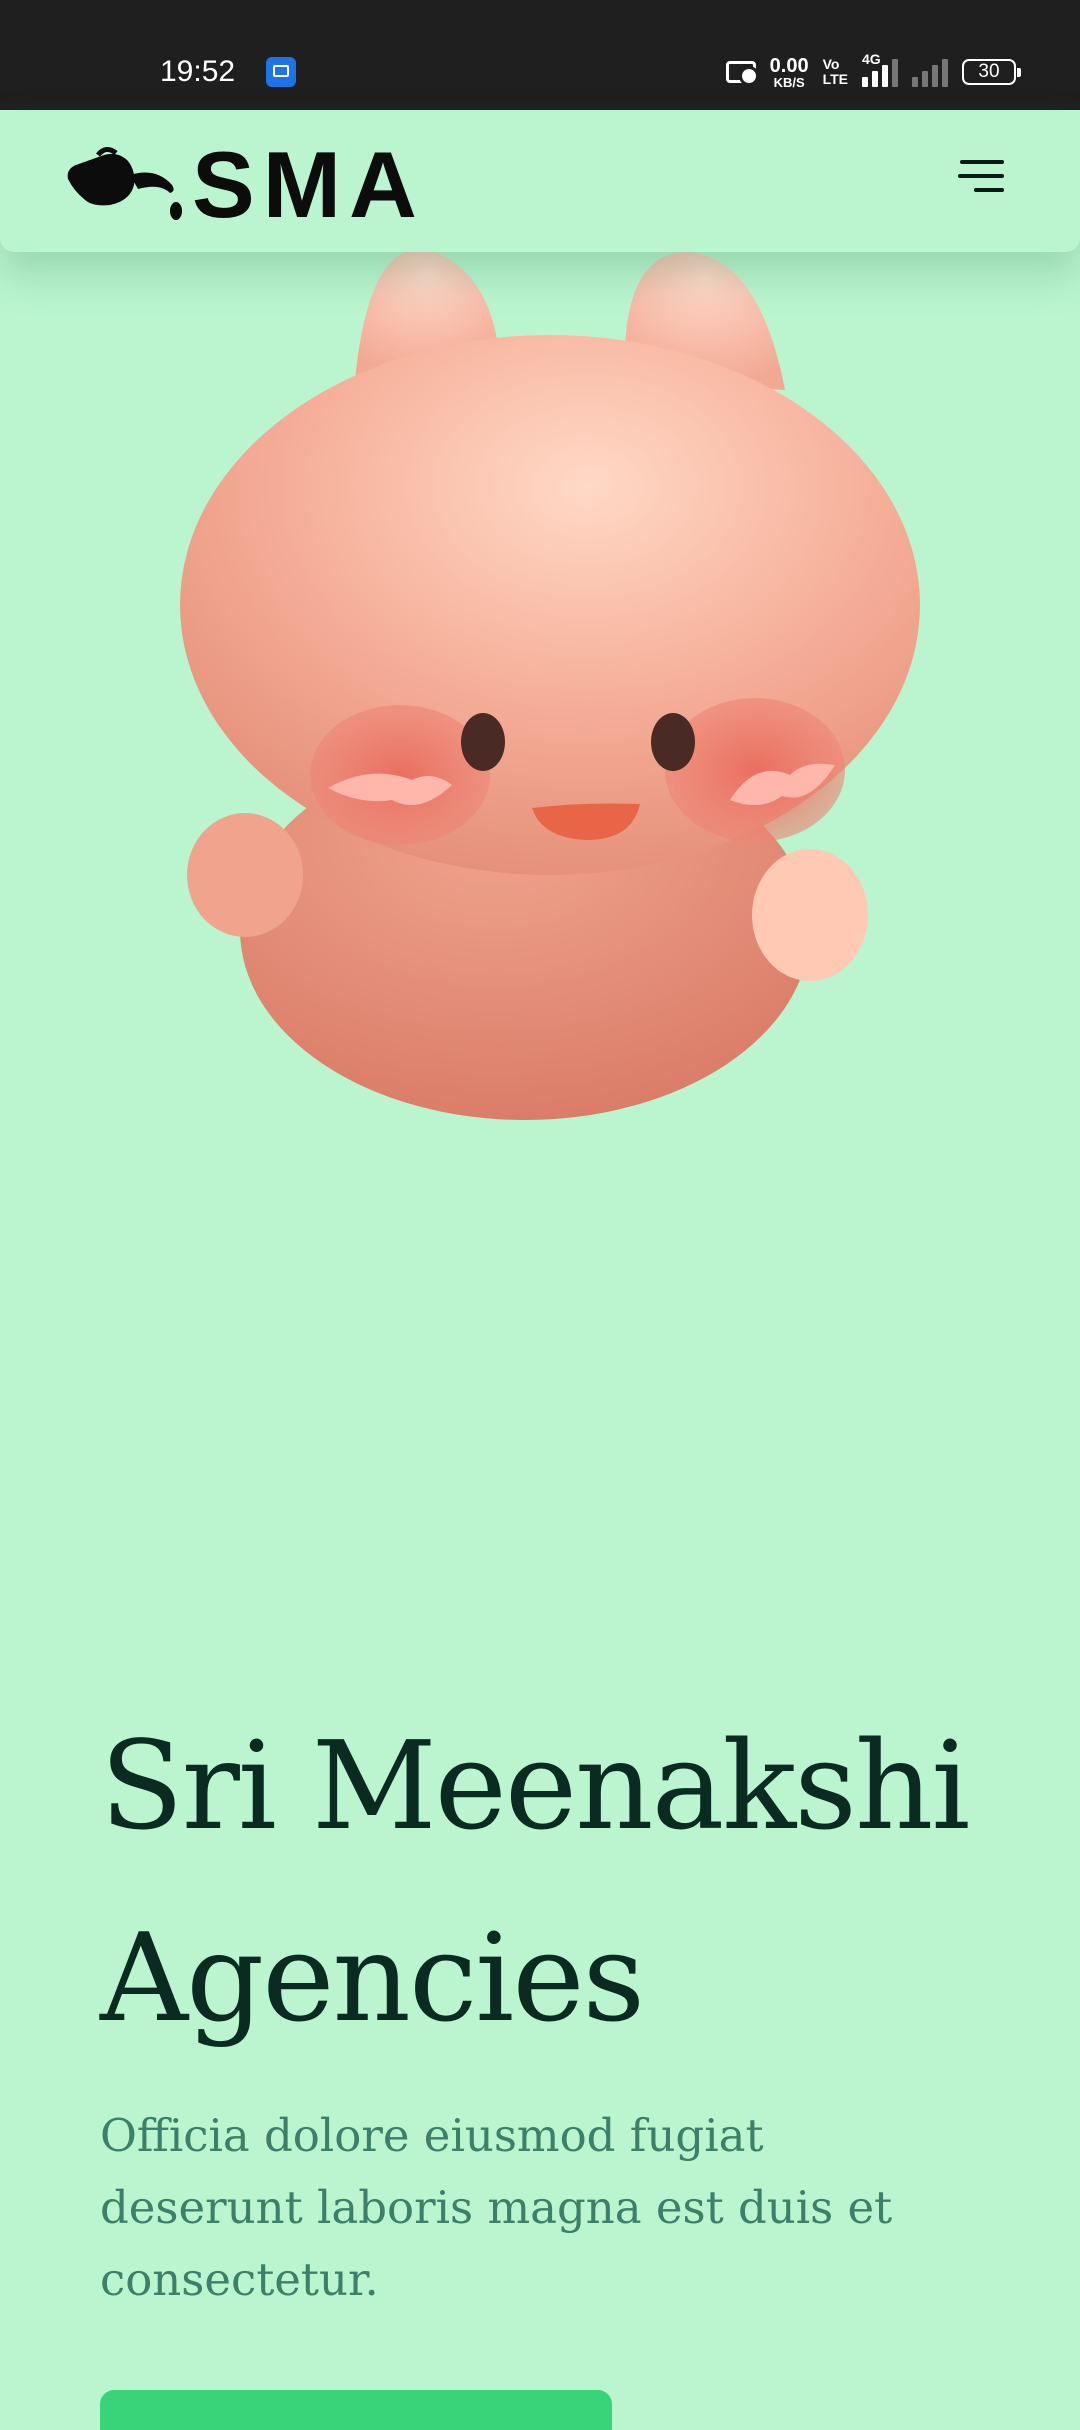  What do you see at coordinates (535, 1882) in the screenshot?
I see `hero-title: Sri Meenakshi Agencies` at bounding box center [535, 1882].